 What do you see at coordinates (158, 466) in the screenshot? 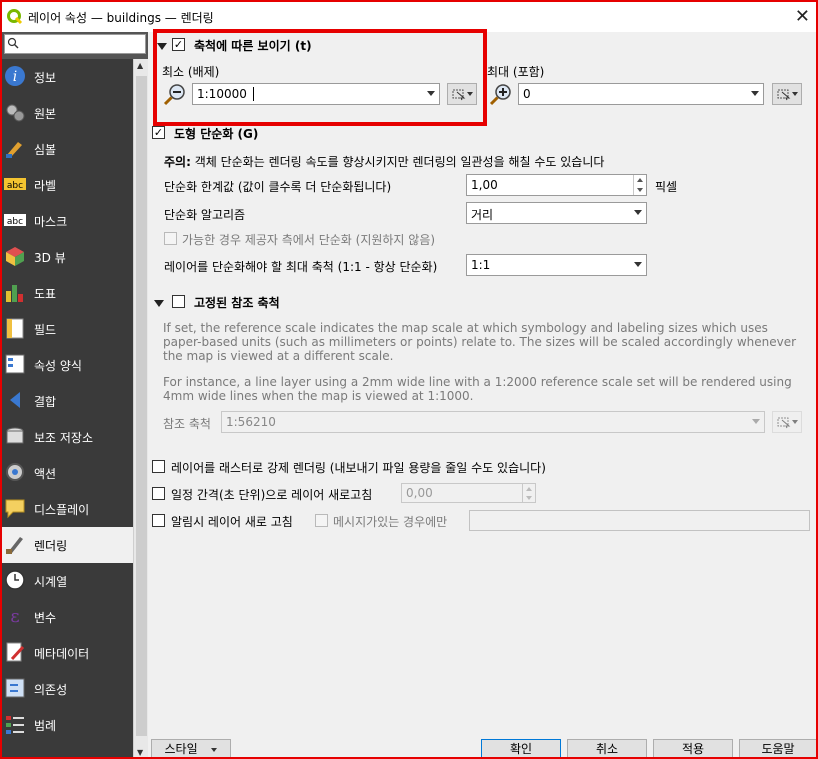
I see `force-raster-checkbox` at bounding box center [158, 466].